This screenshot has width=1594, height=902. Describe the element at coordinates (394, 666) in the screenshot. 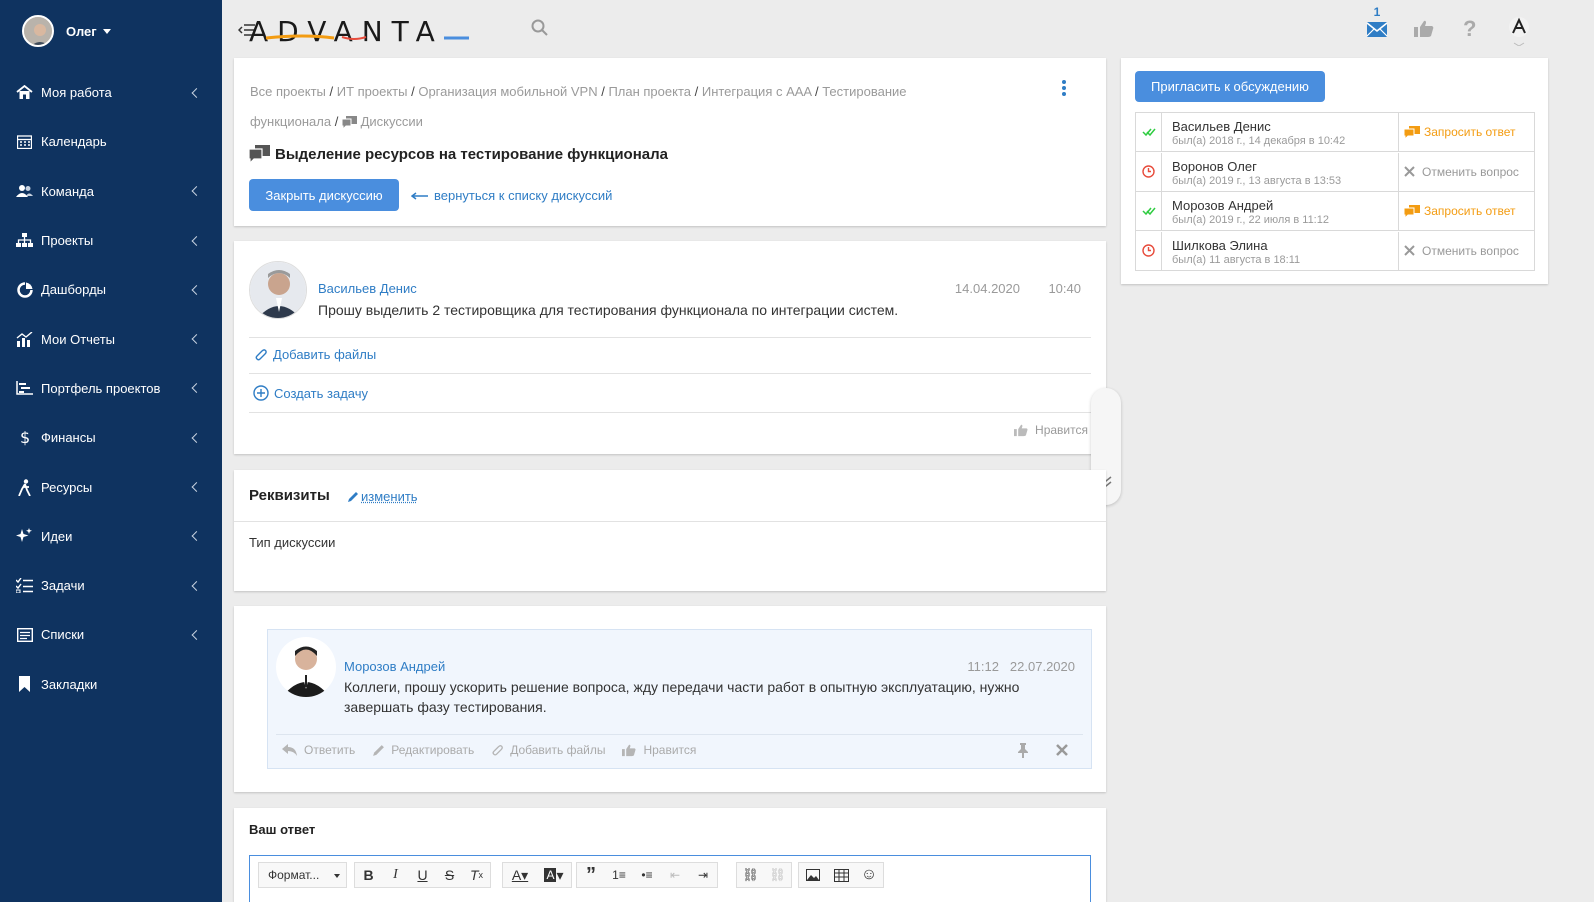

I see `comment-author-link: Морозов Андрей` at that location.